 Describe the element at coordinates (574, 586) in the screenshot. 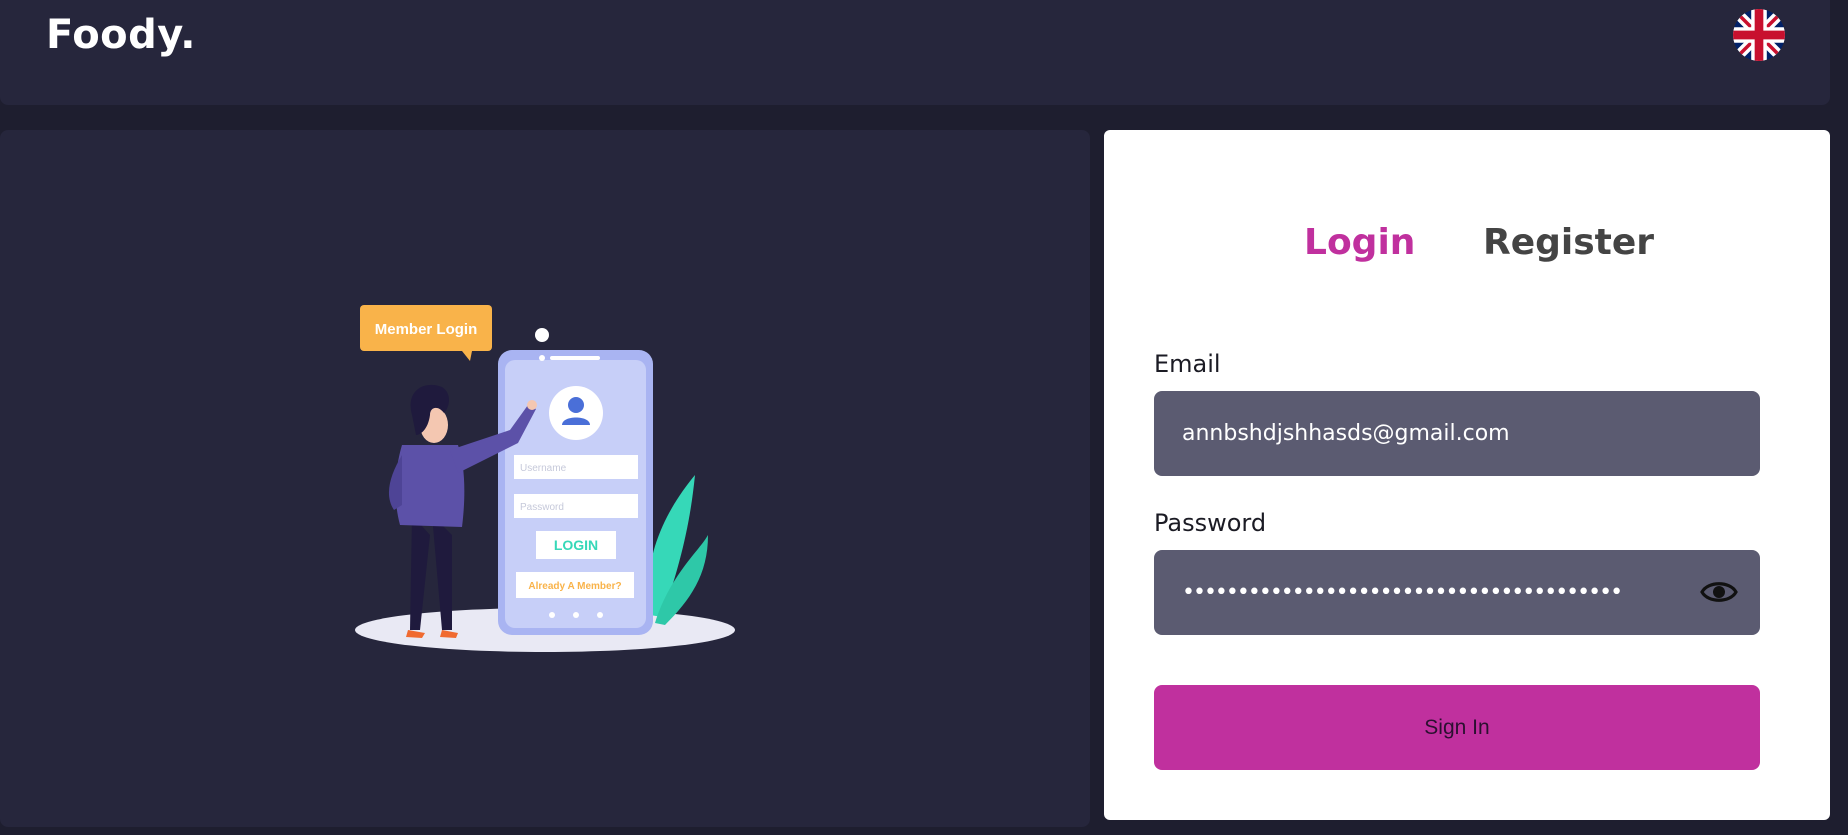

I see `illustration-already-member: Already A Member?` at that location.